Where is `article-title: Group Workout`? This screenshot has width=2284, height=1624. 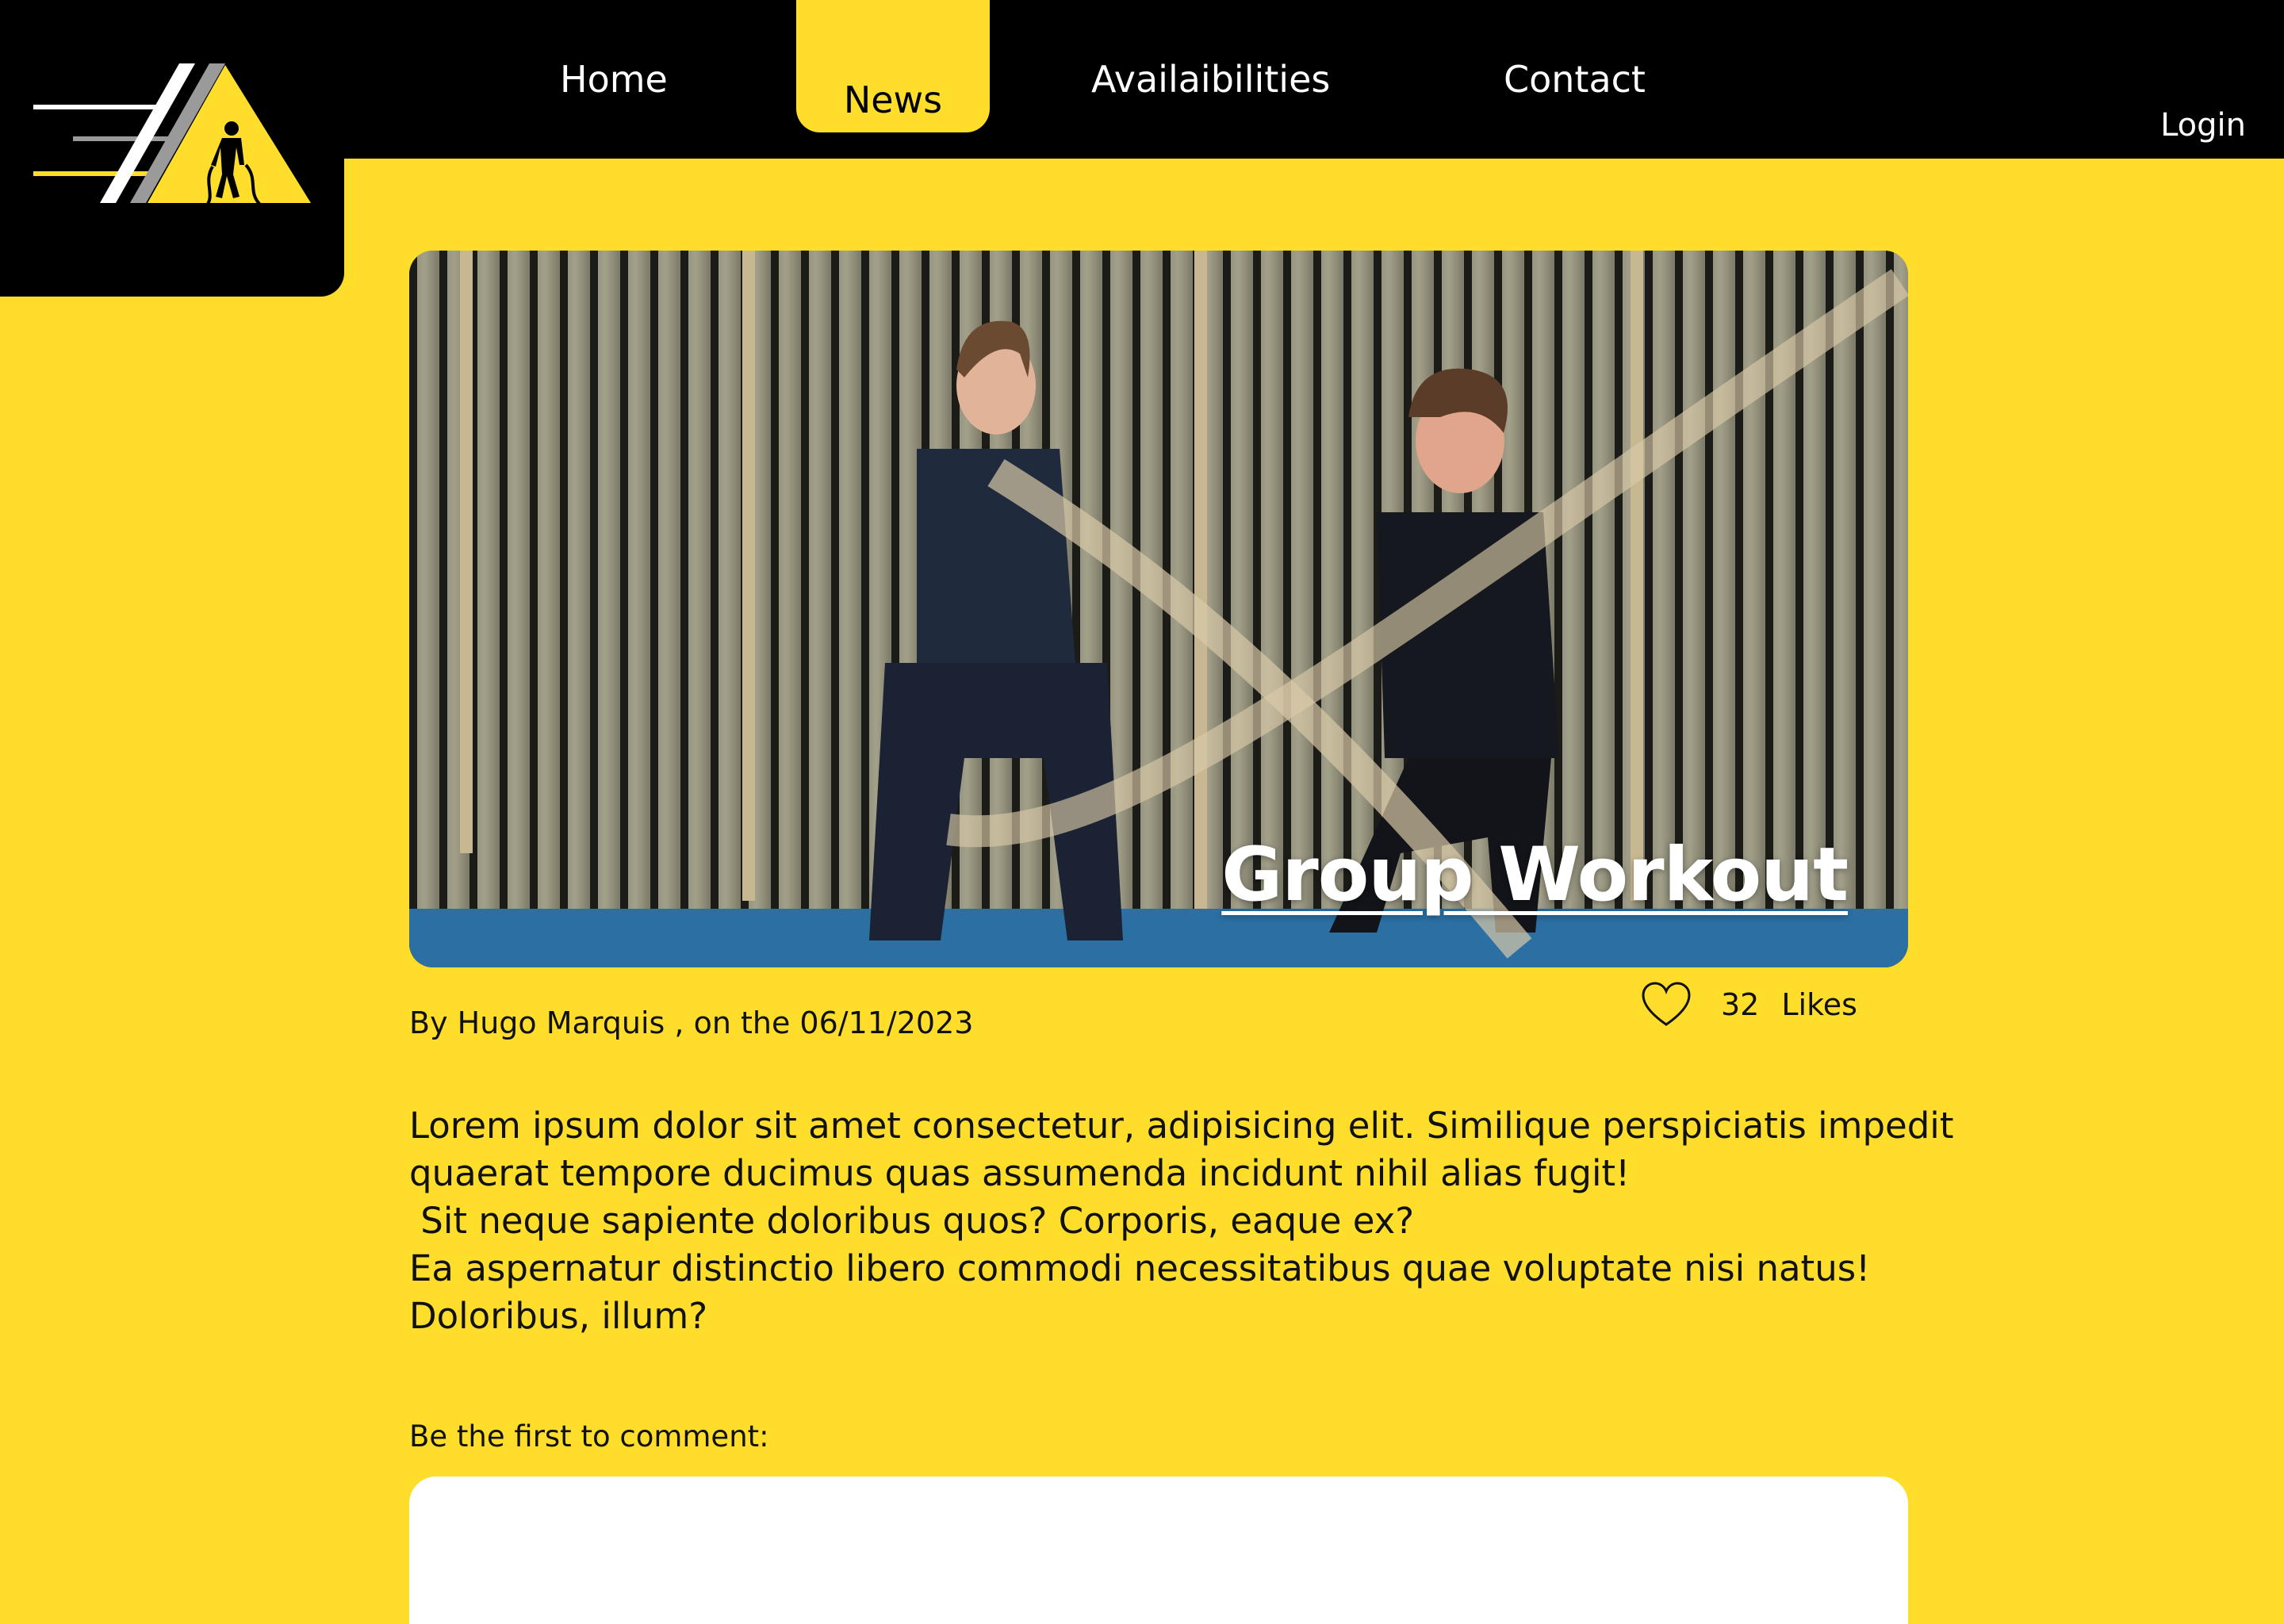 article-title: Group Workout is located at coordinates (1535, 875).